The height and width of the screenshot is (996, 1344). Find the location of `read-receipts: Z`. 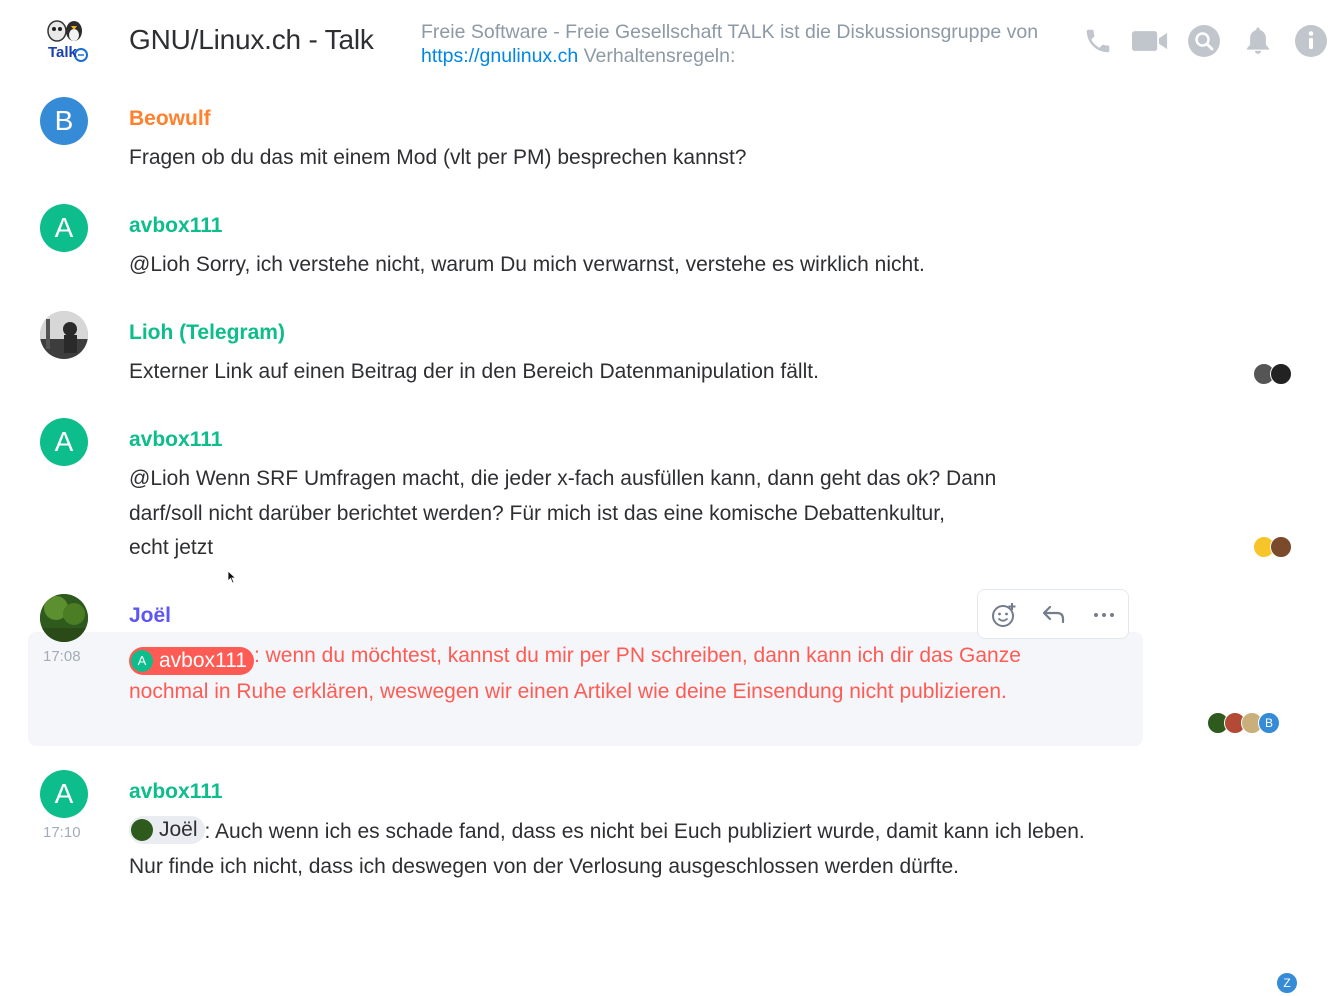

read-receipts: Z is located at coordinates (1287, 984).